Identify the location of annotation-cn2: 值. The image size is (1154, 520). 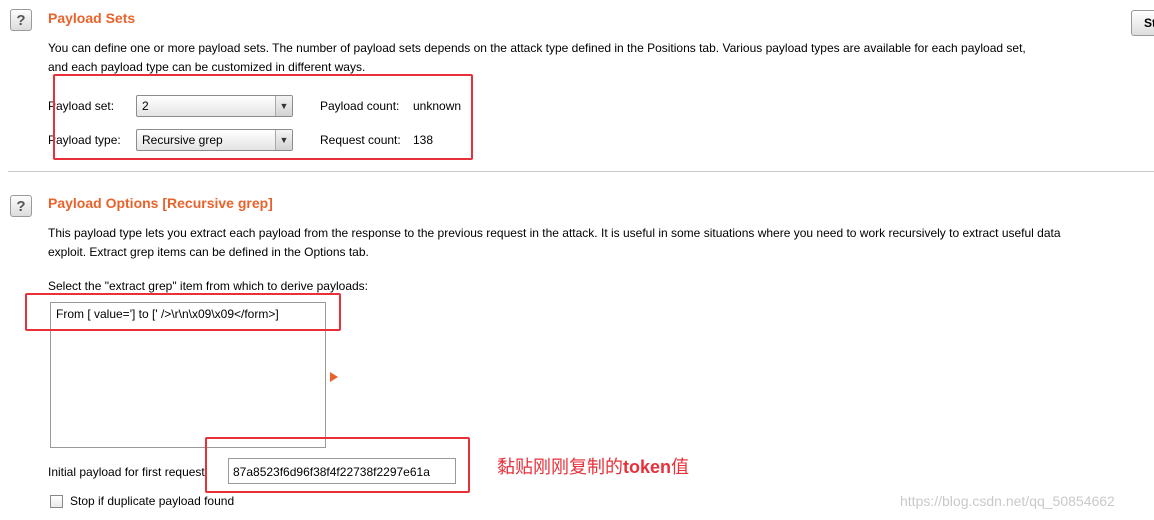
(680, 467).